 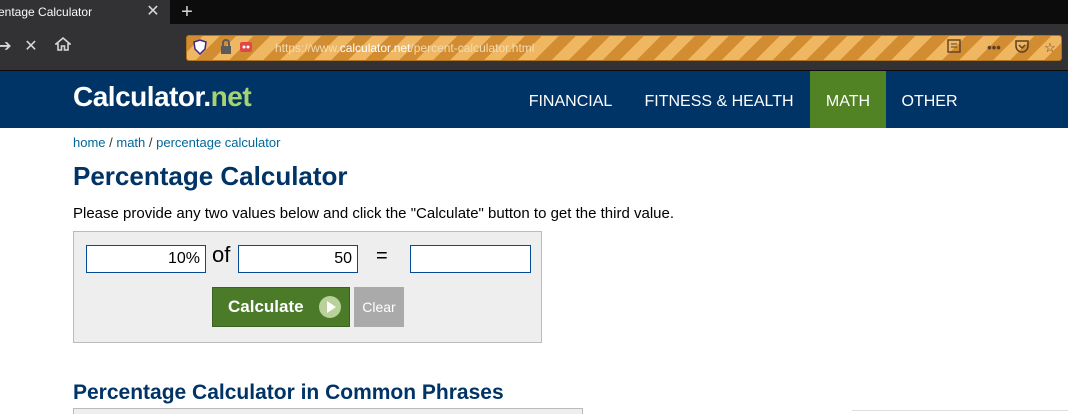 I want to click on of-label: of, so click(x=221, y=254).